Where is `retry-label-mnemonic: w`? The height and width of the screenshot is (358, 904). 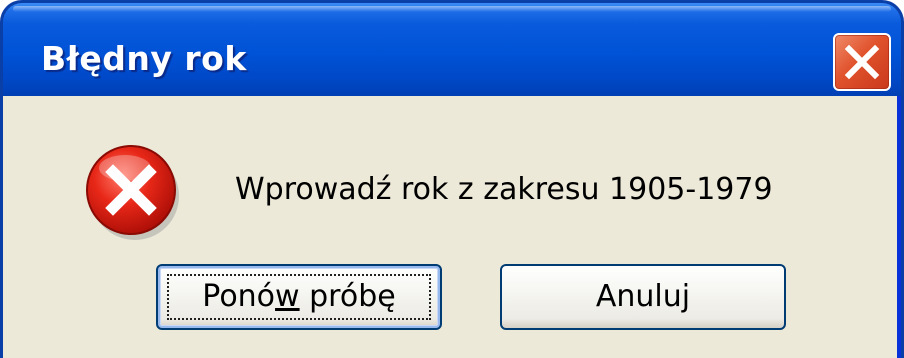
retry-label-mnemonic: w is located at coordinates (287, 296).